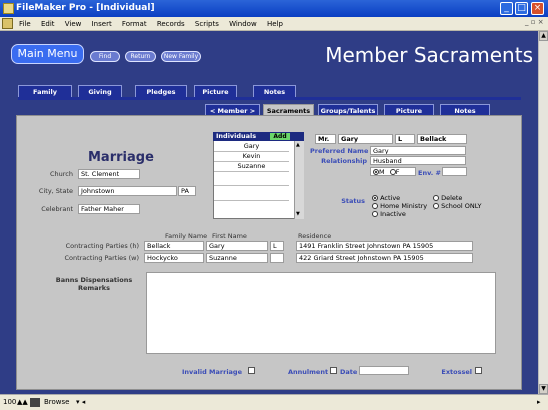 The width and height of the screenshot is (548, 410). I want to click on status-home-ministry-label: Home Ministry, so click(404, 206).